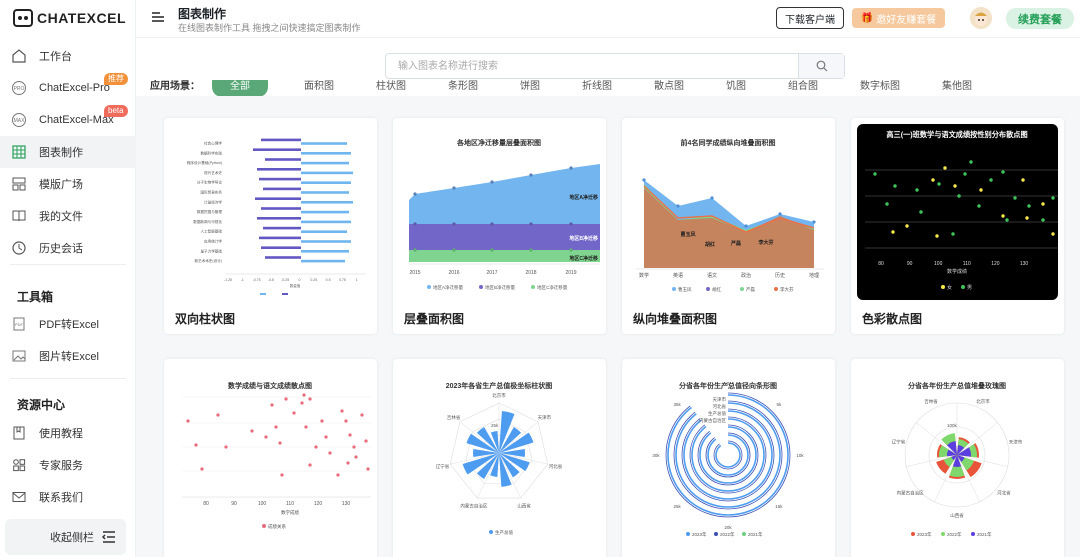 The image size is (1080, 557). I want to click on template-icon, so click(19, 184).